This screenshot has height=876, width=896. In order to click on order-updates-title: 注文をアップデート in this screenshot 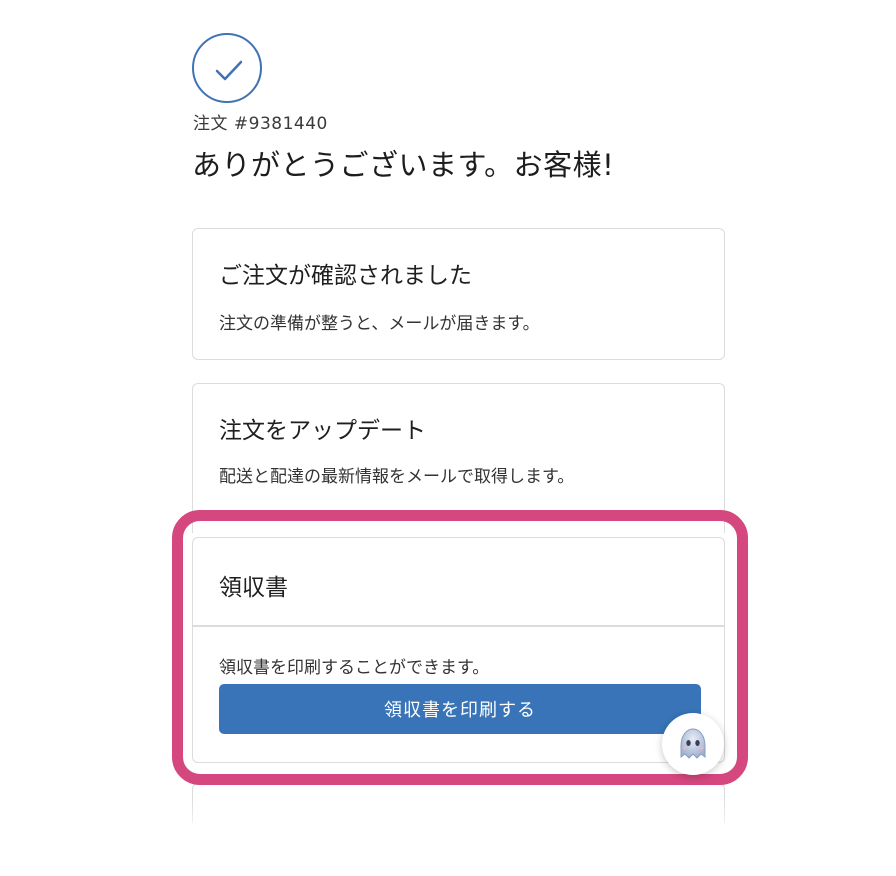, I will do `click(322, 431)`.